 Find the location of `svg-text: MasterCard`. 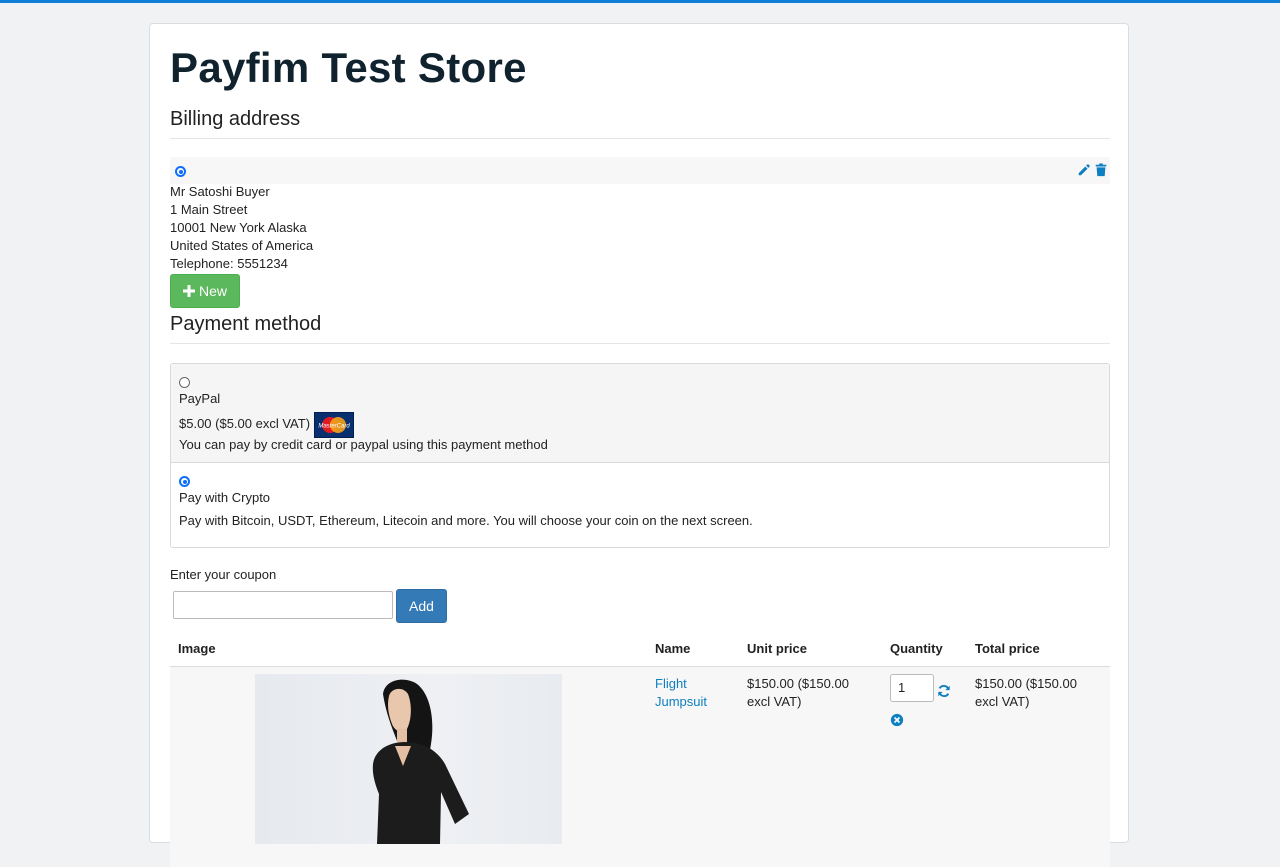

svg-text: MasterCard is located at coordinates (334, 427).